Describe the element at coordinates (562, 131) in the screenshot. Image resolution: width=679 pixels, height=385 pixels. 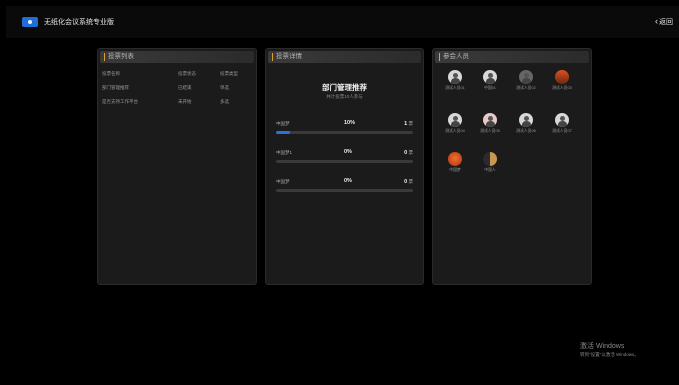
I see `participant-name: 测试人员07` at that location.